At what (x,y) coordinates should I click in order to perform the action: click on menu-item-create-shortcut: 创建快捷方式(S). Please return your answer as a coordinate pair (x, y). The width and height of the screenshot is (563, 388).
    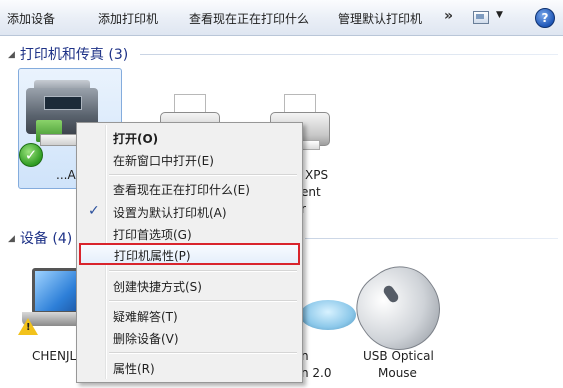
    Looking at the image, I should click on (188, 285).